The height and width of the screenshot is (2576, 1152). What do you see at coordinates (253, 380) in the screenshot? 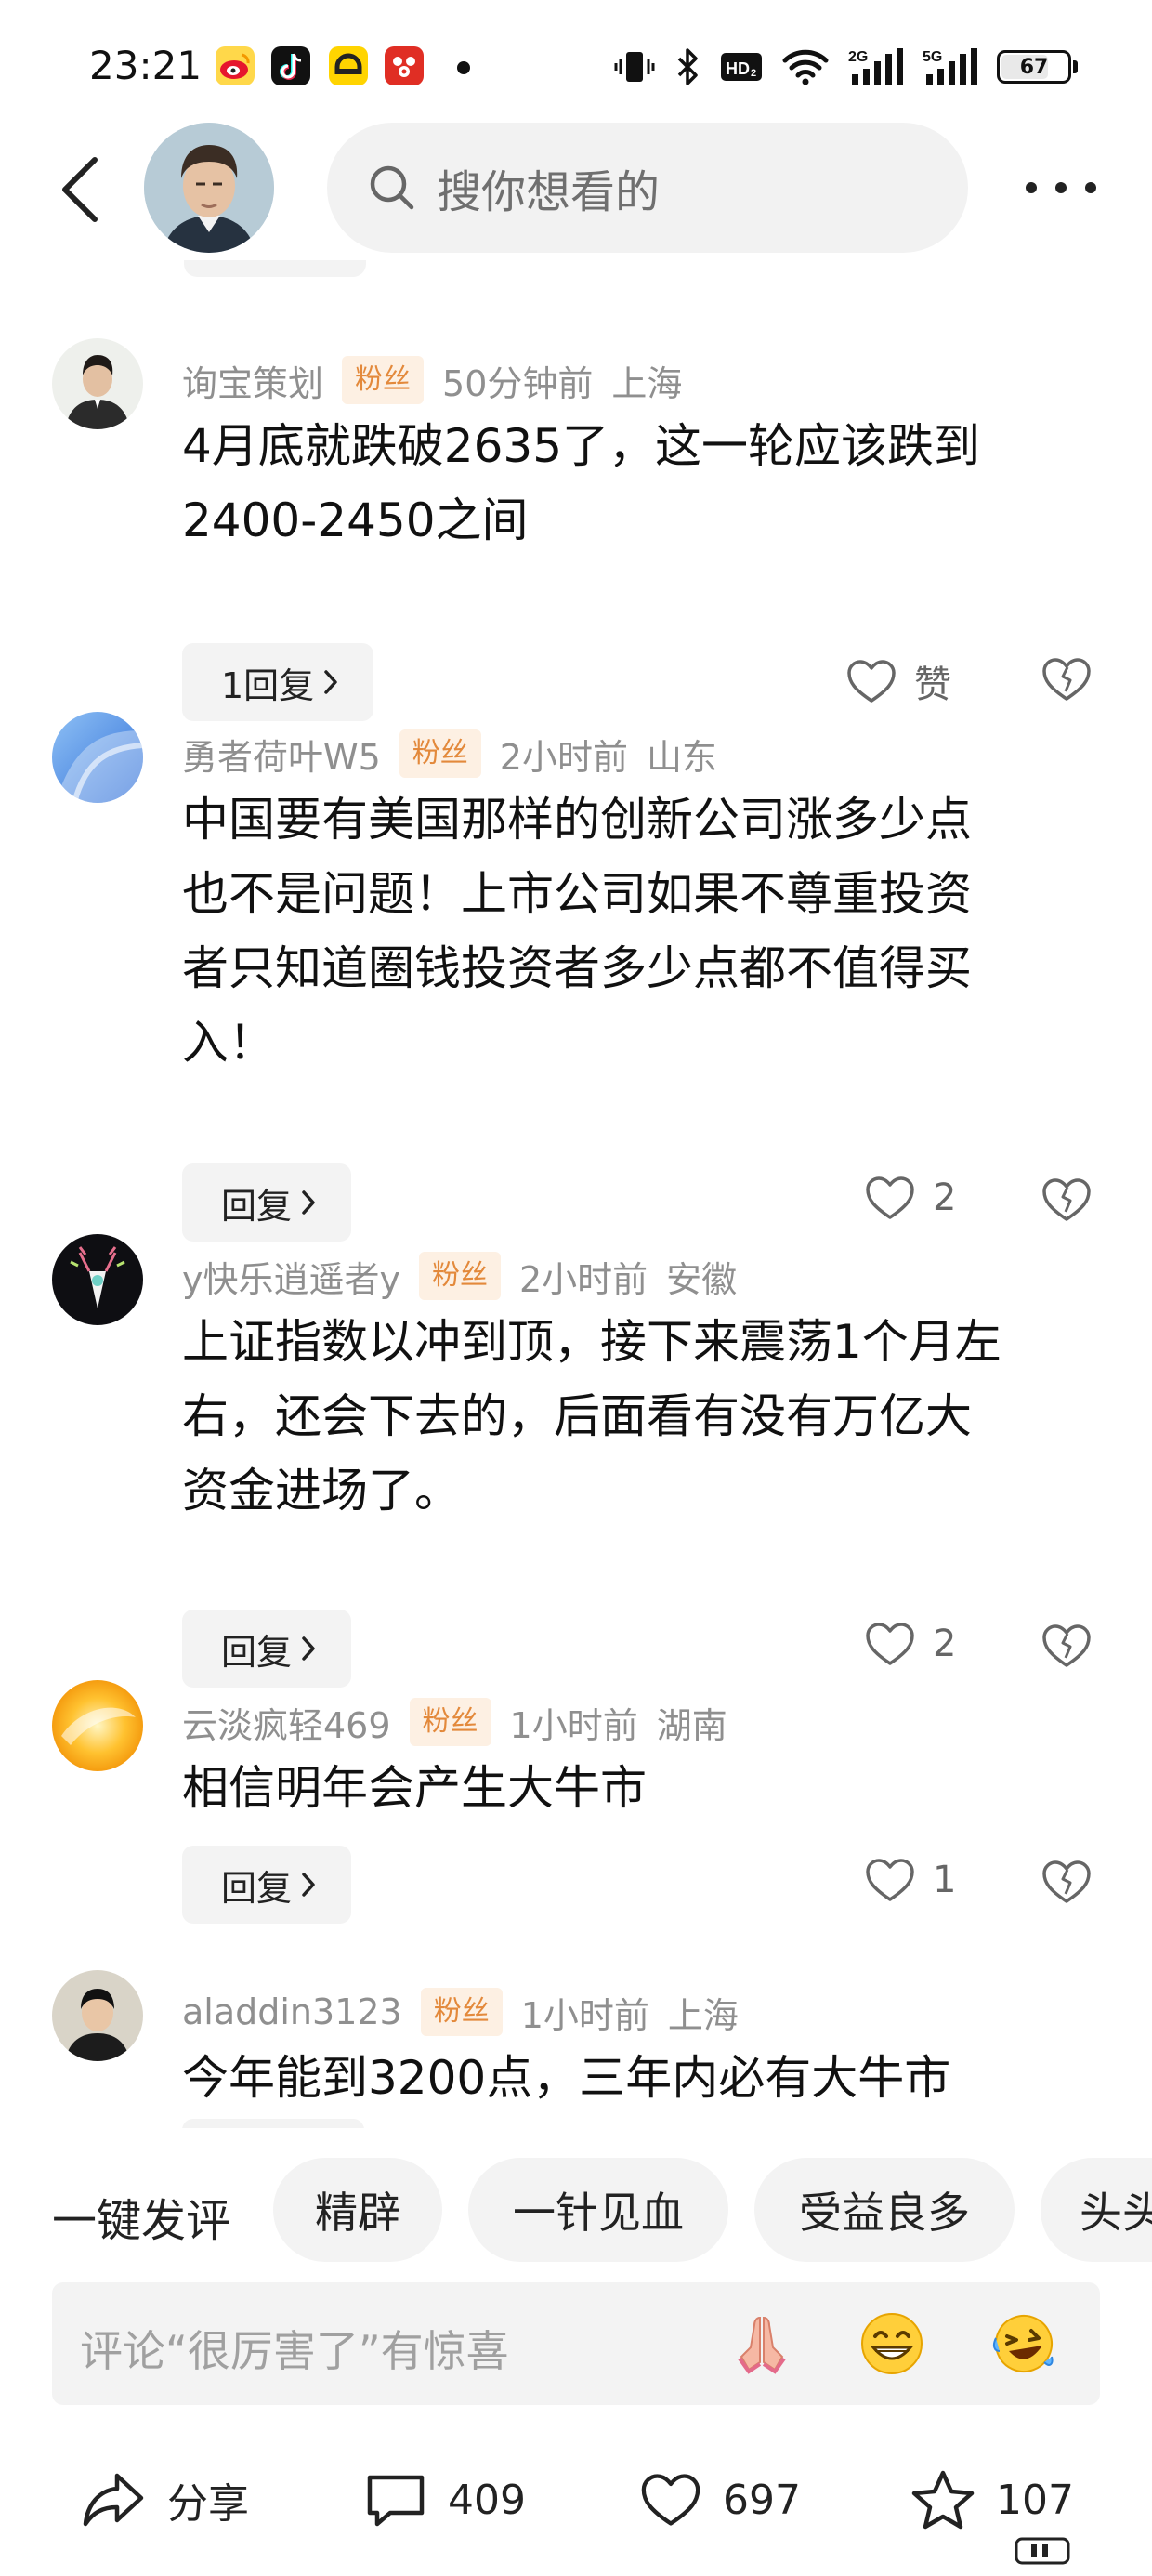
I see `comment-username: 询宝策划` at bounding box center [253, 380].